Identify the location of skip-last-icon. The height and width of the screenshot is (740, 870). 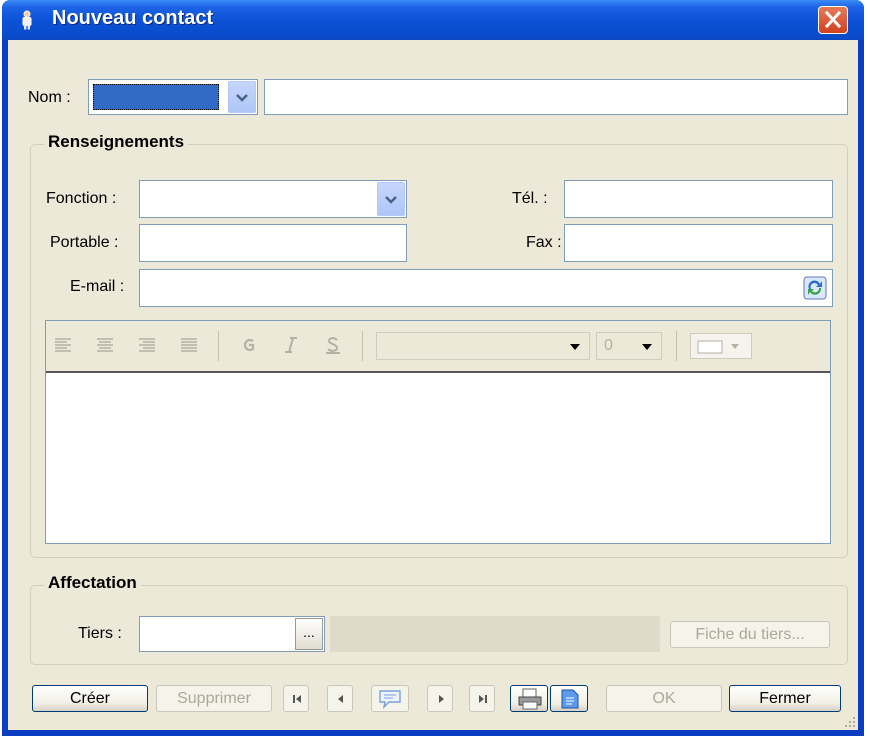
(483, 699).